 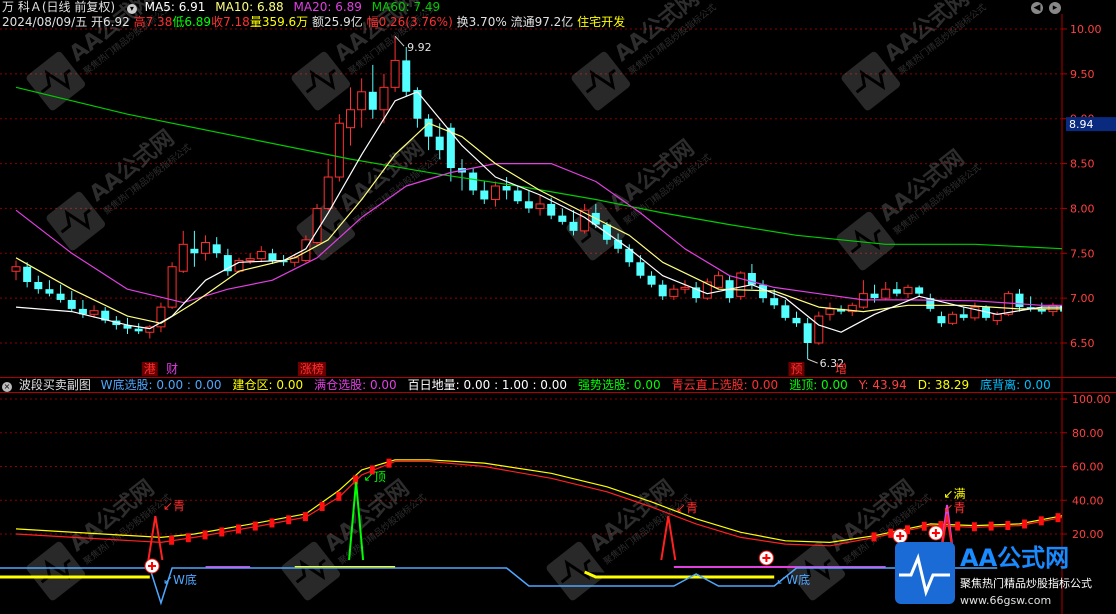 What do you see at coordinates (1088, 534) in the screenshot?
I see `indicator-tick-label: 20.00` at bounding box center [1088, 534].